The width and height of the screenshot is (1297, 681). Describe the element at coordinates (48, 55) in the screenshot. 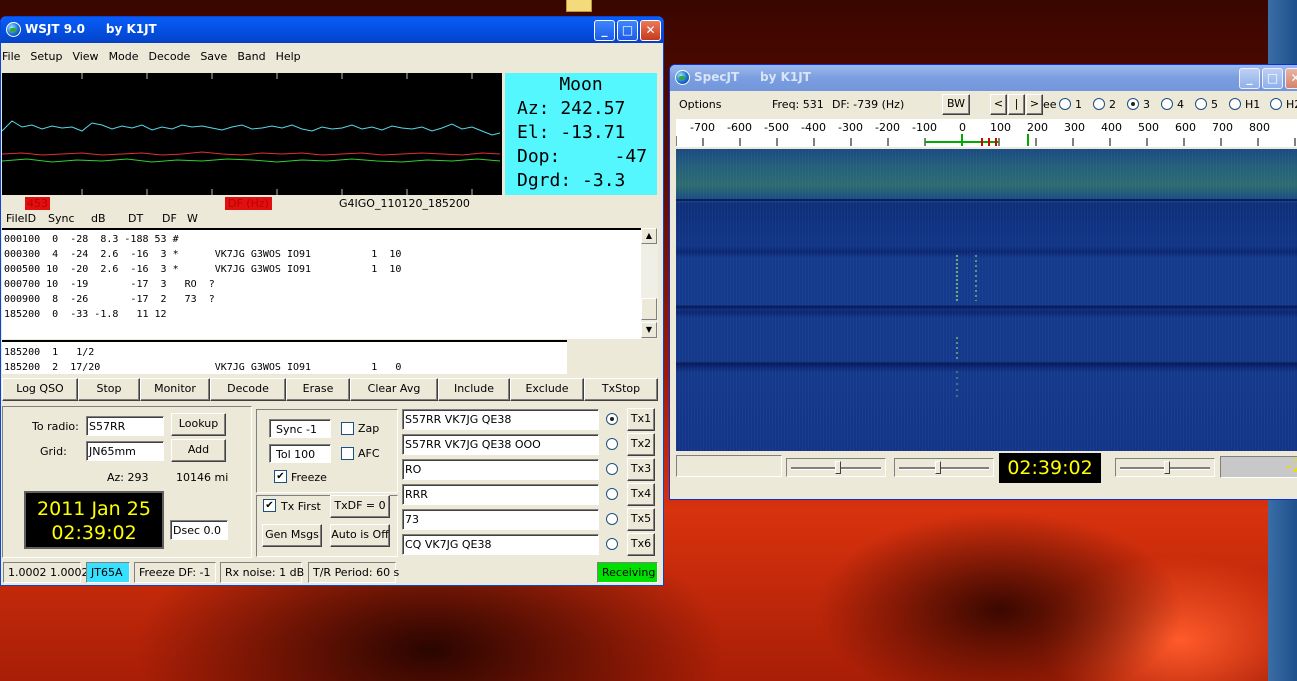

I see `menu-setup: Setup` at that location.